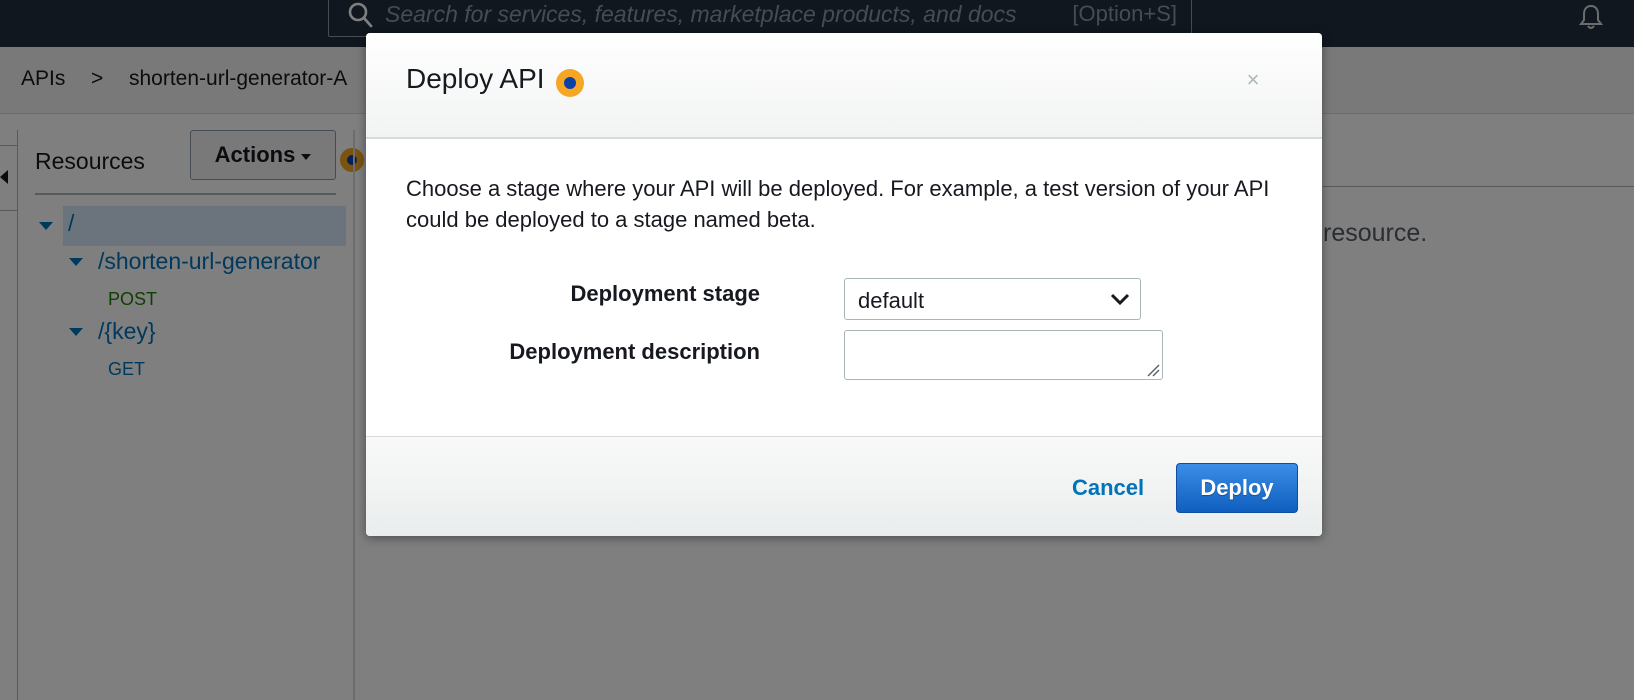 This screenshot has height=700, width=1634. What do you see at coordinates (844, 486) in the screenshot?
I see `modal-footer: Cancel Deploy` at bounding box center [844, 486].